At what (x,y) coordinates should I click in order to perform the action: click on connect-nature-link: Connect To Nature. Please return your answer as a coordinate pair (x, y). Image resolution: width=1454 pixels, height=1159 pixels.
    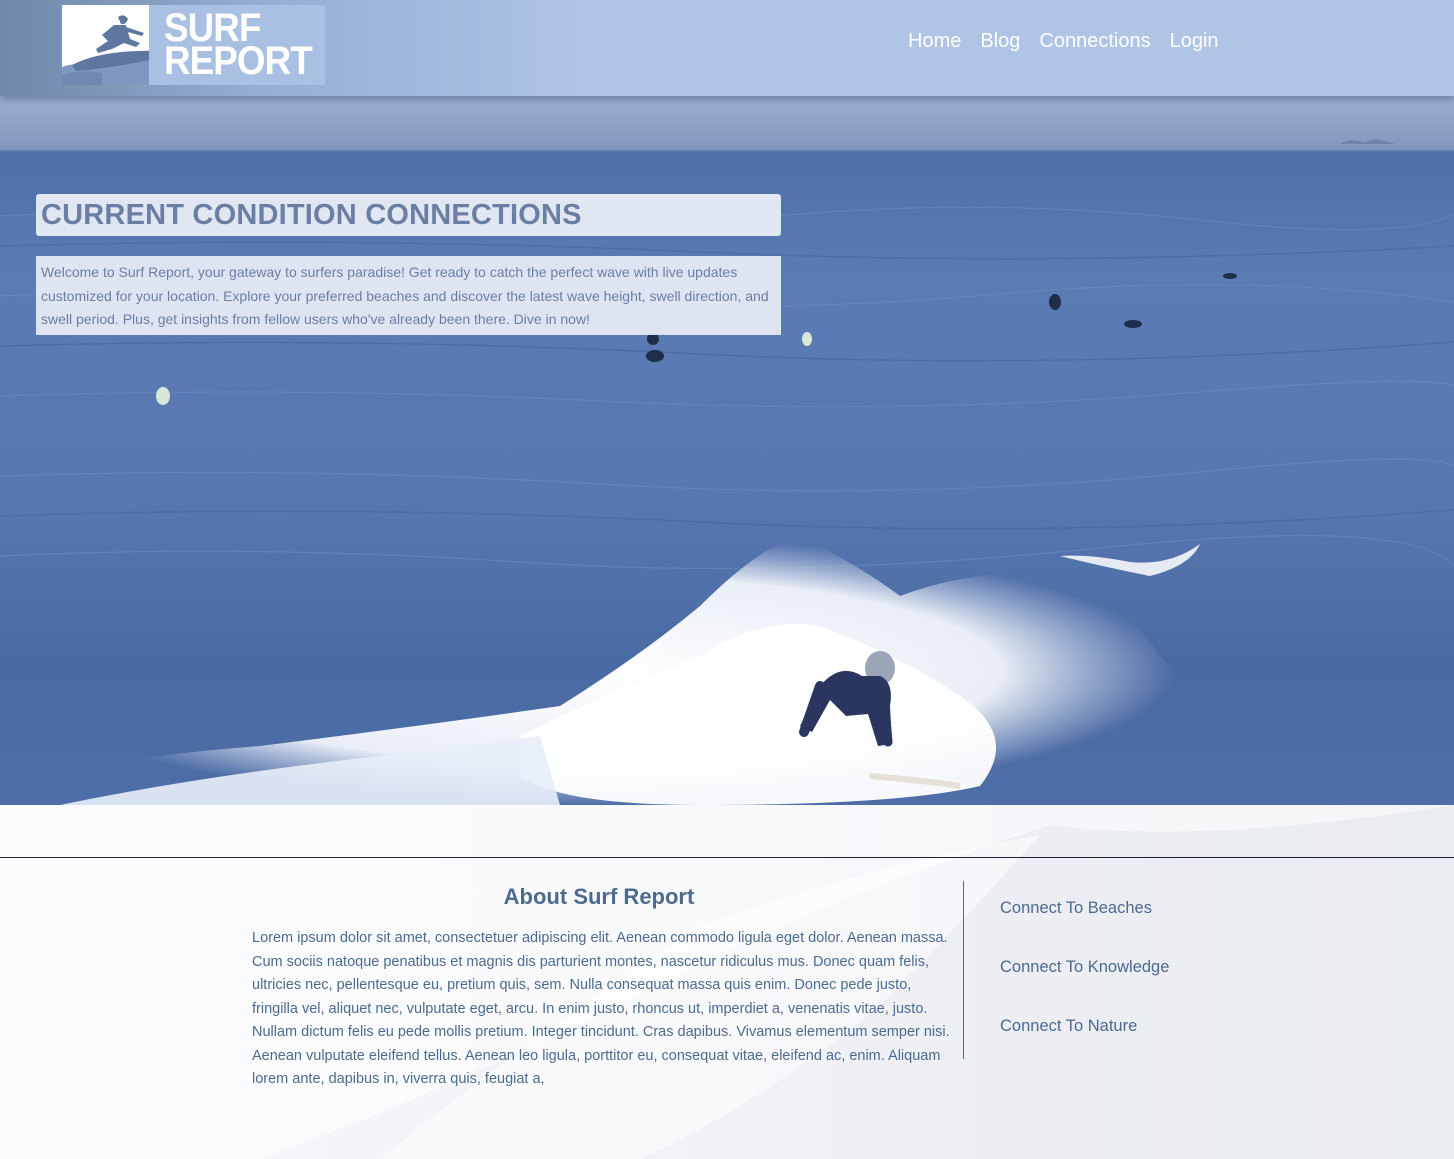
    Looking at the image, I should click on (1084, 1027).